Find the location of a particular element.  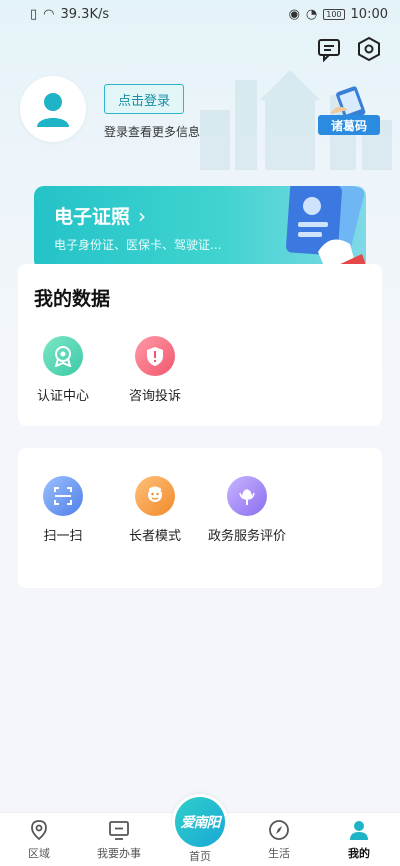

grid-label: 认证中心 is located at coordinates (62, 396).